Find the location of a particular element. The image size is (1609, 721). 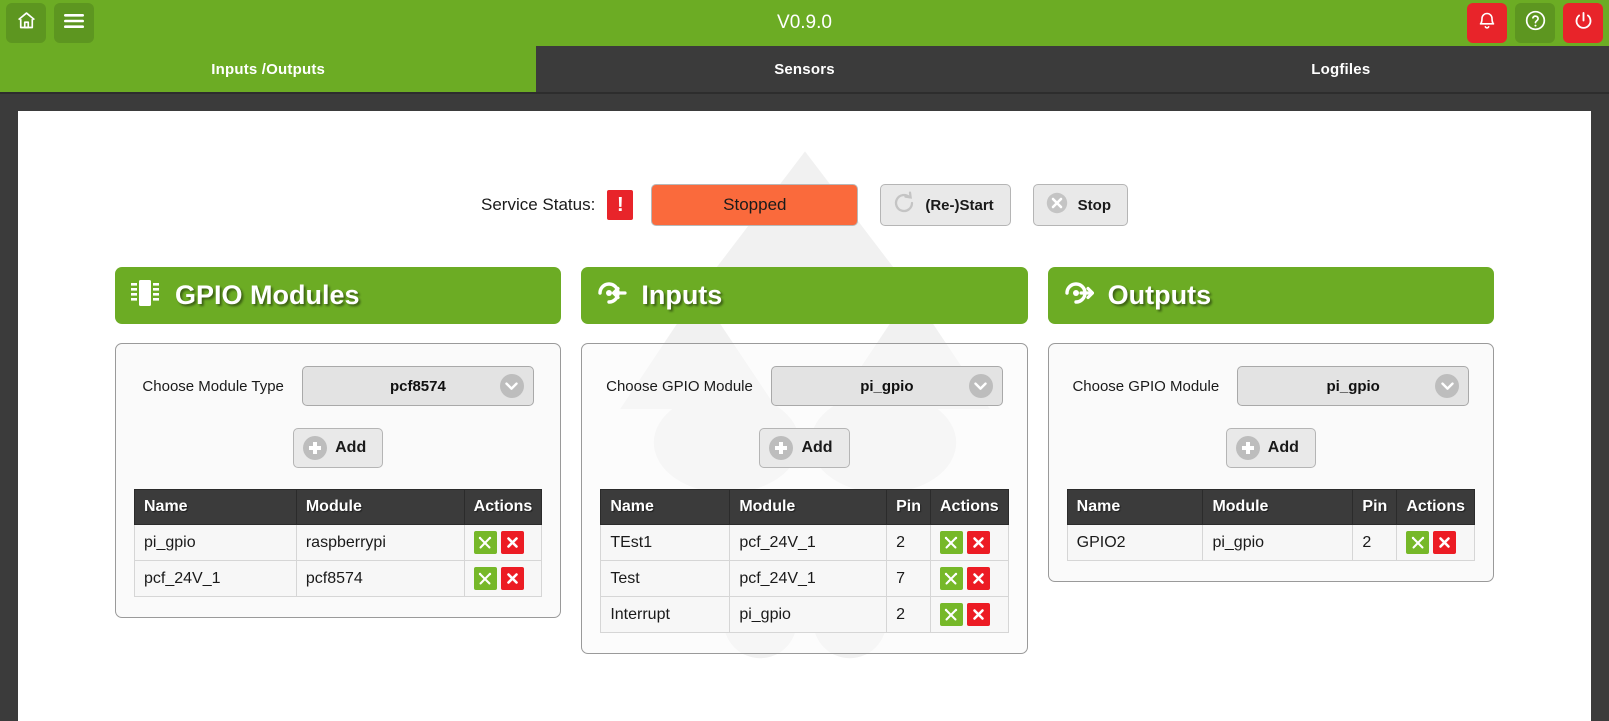

table-row: GPIO2 pi_gpio 2 is located at coordinates (1270, 542).